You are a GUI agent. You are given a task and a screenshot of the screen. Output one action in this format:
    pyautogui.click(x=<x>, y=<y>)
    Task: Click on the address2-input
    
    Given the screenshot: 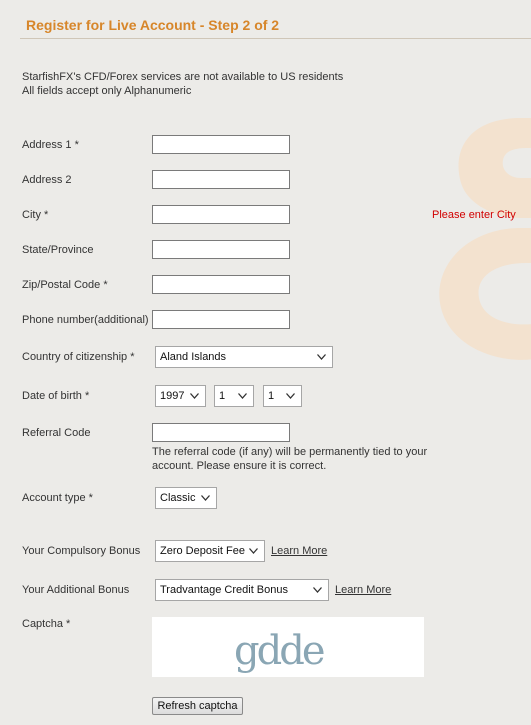 What is the action you would take?
    pyautogui.click(x=221, y=179)
    